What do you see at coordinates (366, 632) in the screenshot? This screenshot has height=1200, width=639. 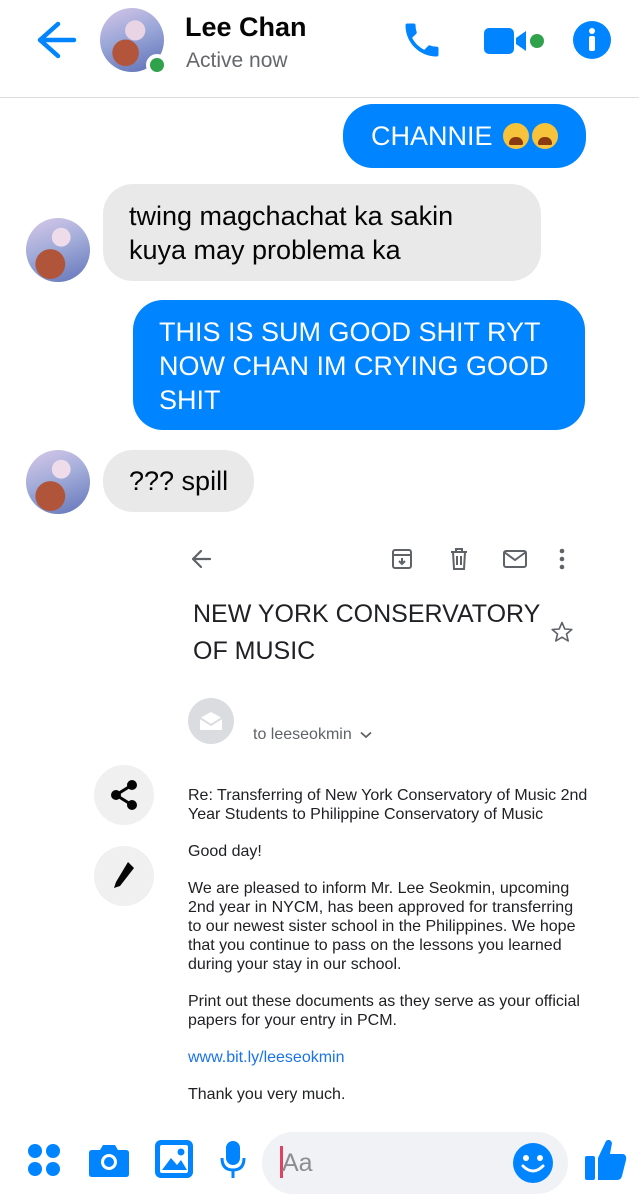 I see `email-subject: NEW YORK CONSERVATORY OF MUSIC` at bounding box center [366, 632].